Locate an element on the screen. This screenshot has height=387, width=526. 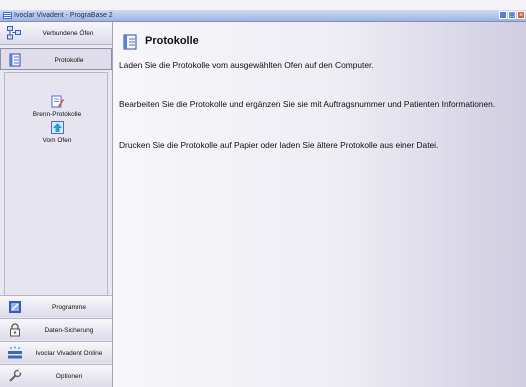
nav-verbundene-oefen: Verbundene Öfen is located at coordinates (56, 33).